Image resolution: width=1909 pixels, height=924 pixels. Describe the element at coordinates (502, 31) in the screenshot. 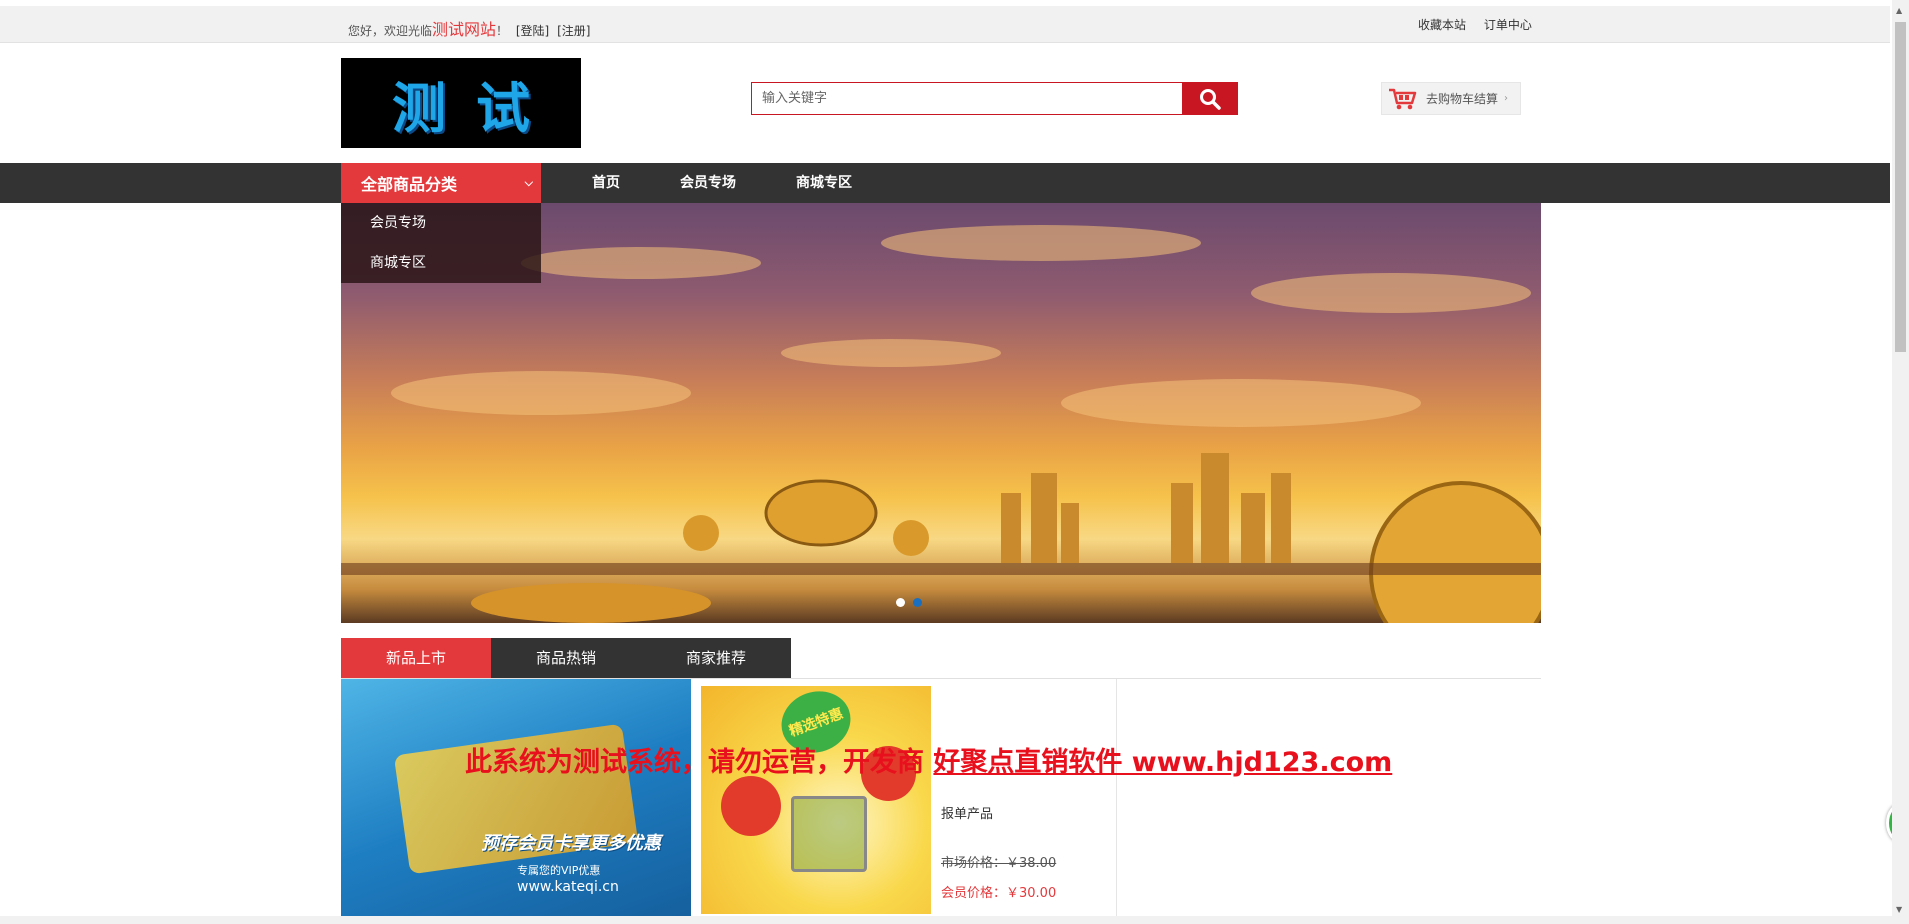

I see `exclaim-text: ！` at that location.